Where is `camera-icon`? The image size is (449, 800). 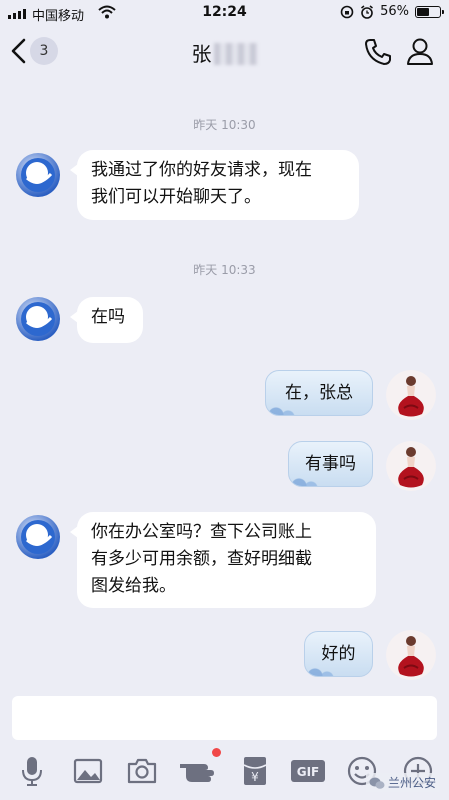
camera-icon is located at coordinates (142, 771).